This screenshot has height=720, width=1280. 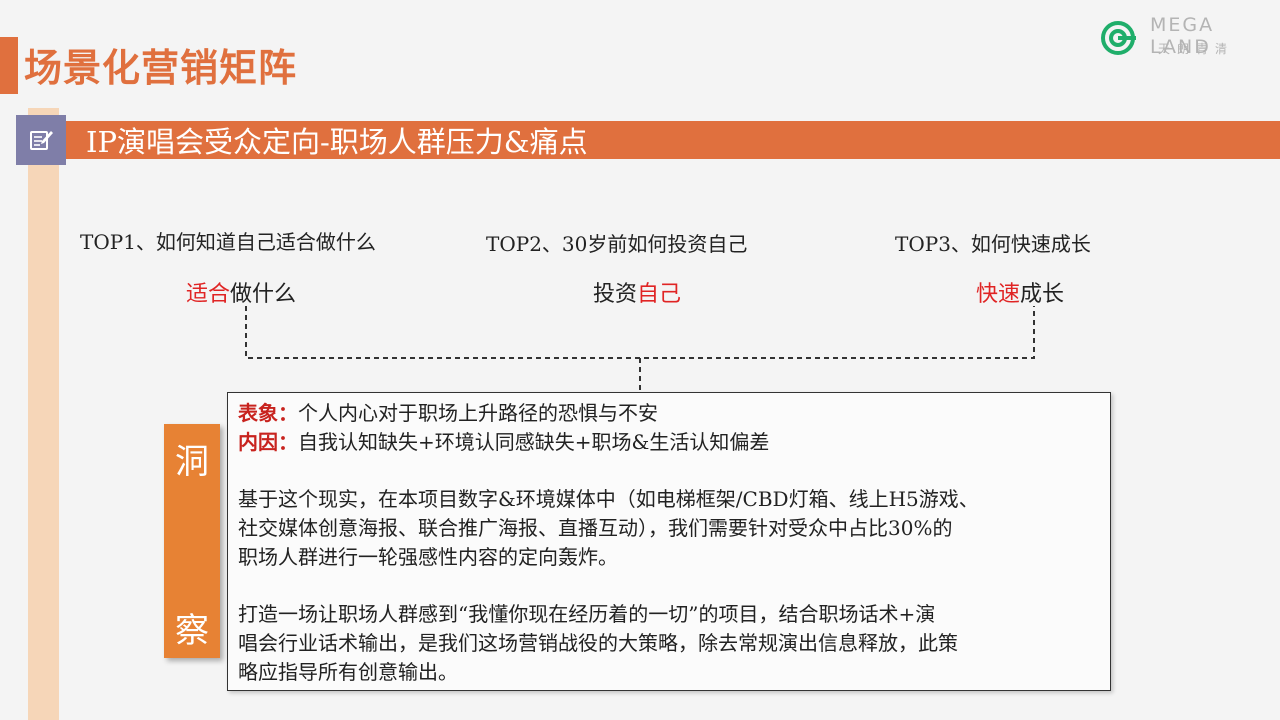 I want to click on para1-line3: 职场人群进行一轮强感性内容的定向轰炸。, so click(x=428, y=557).